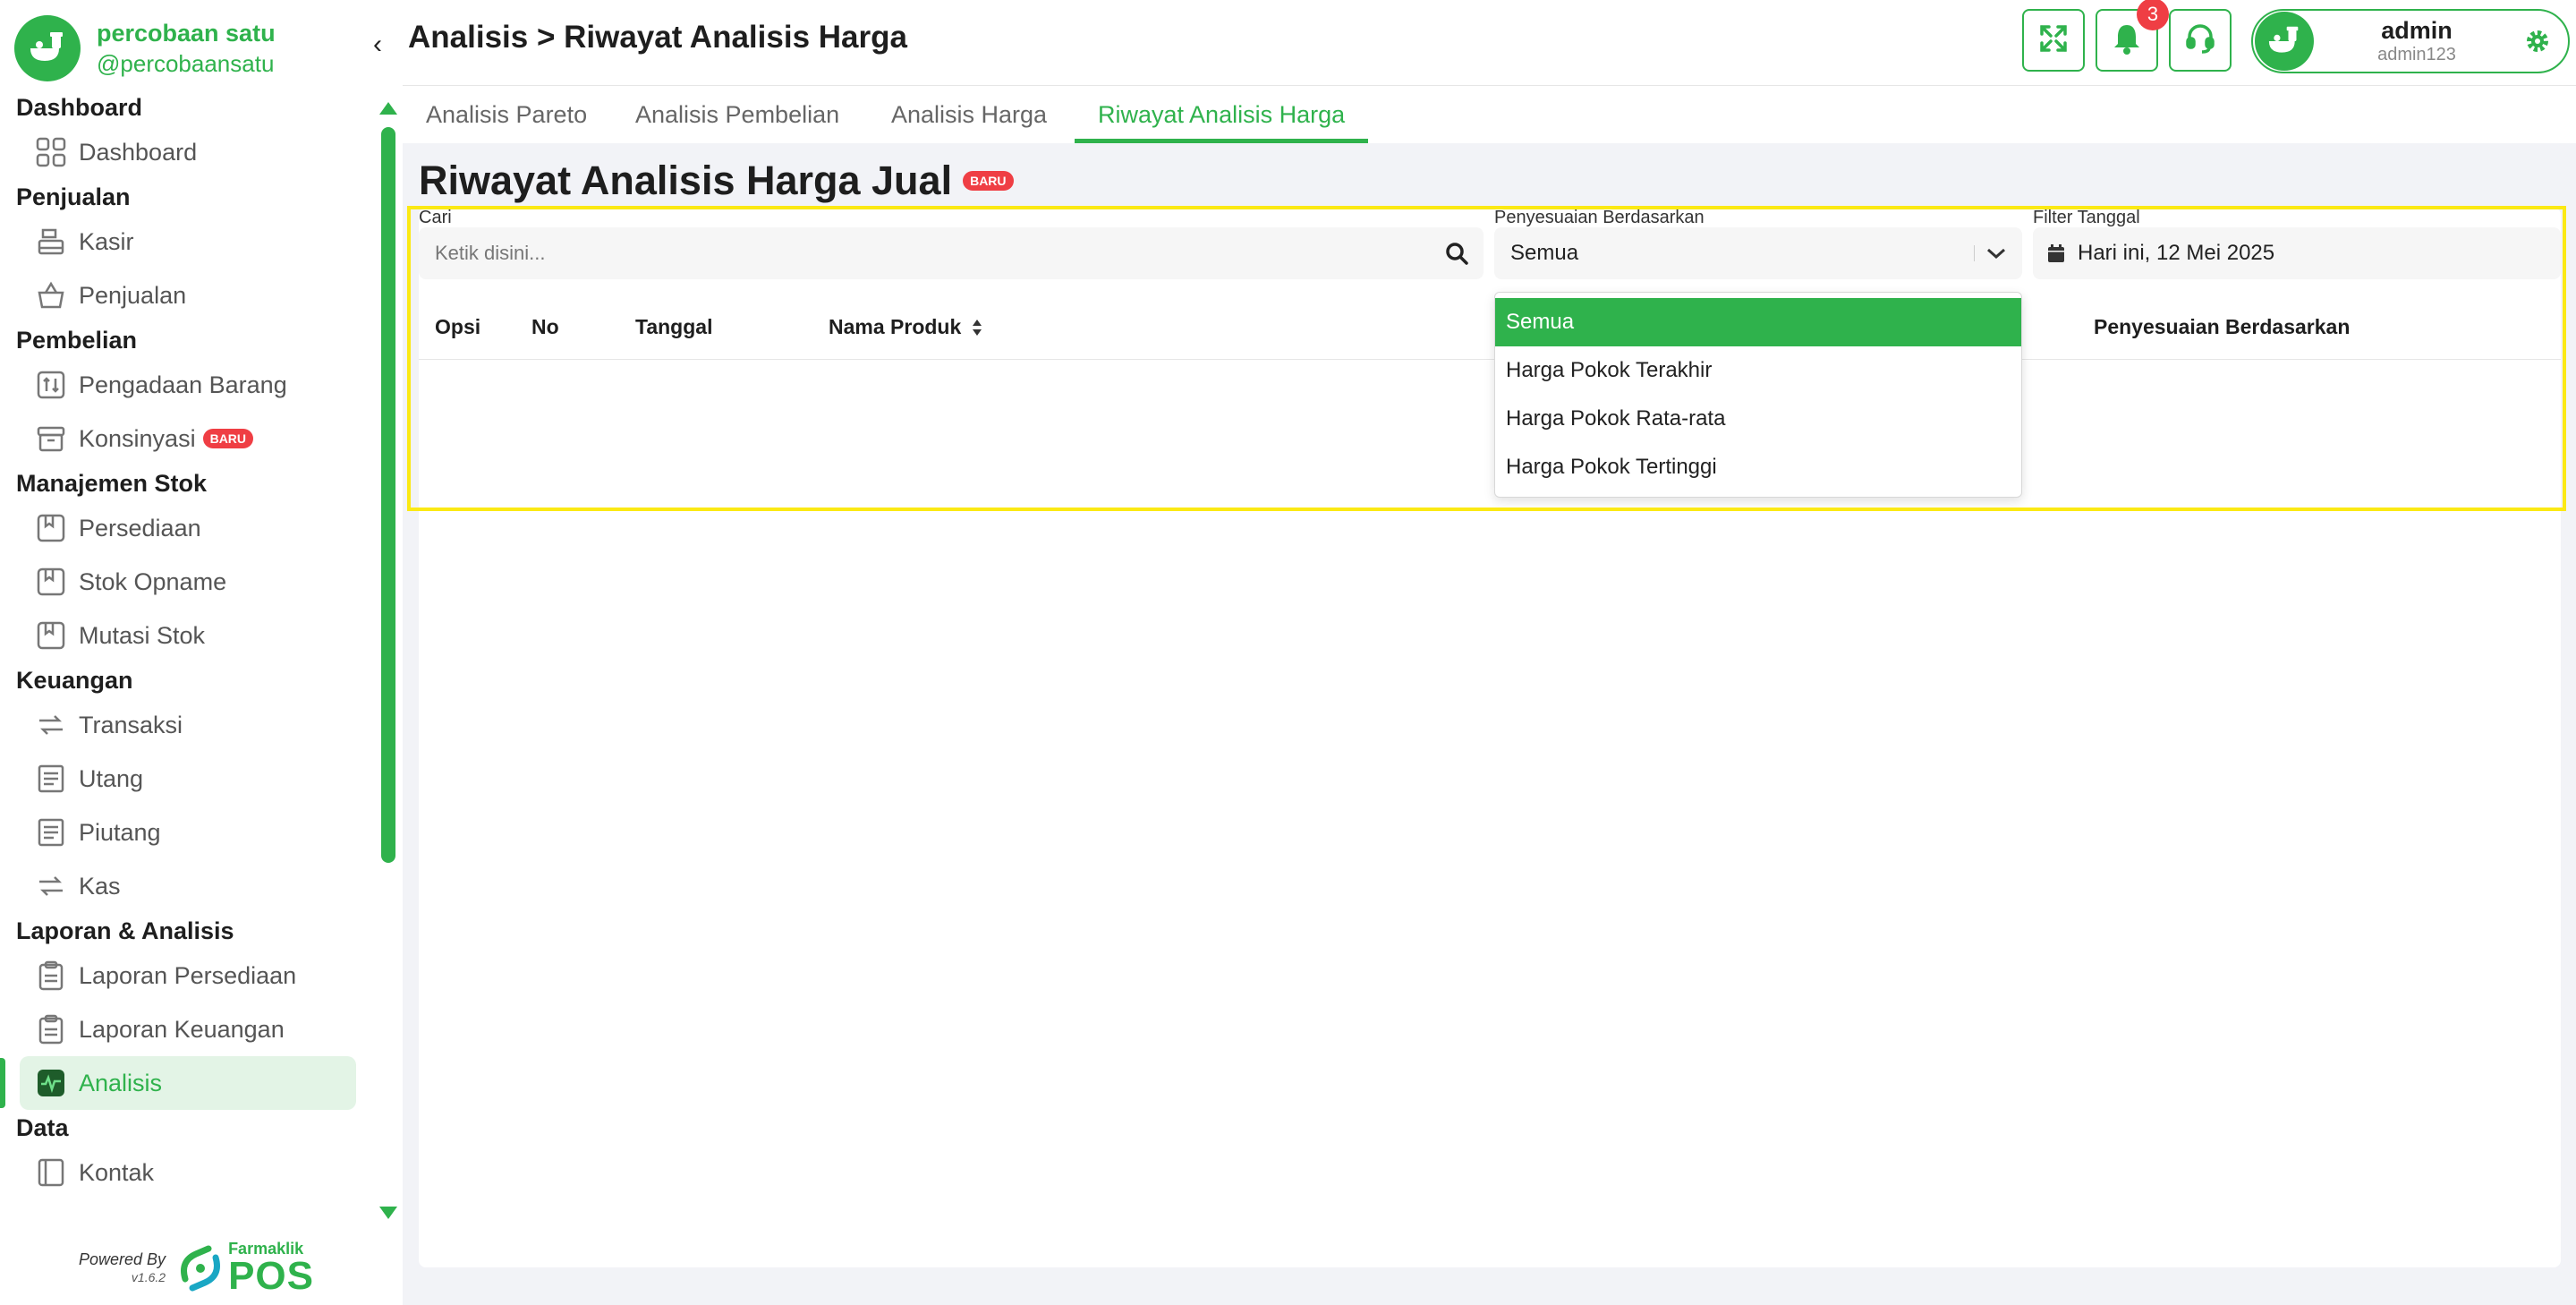 This screenshot has width=2576, height=1305. Describe the element at coordinates (2086, 217) in the screenshot. I see `date-filter-label: Filter Tanggal` at that location.